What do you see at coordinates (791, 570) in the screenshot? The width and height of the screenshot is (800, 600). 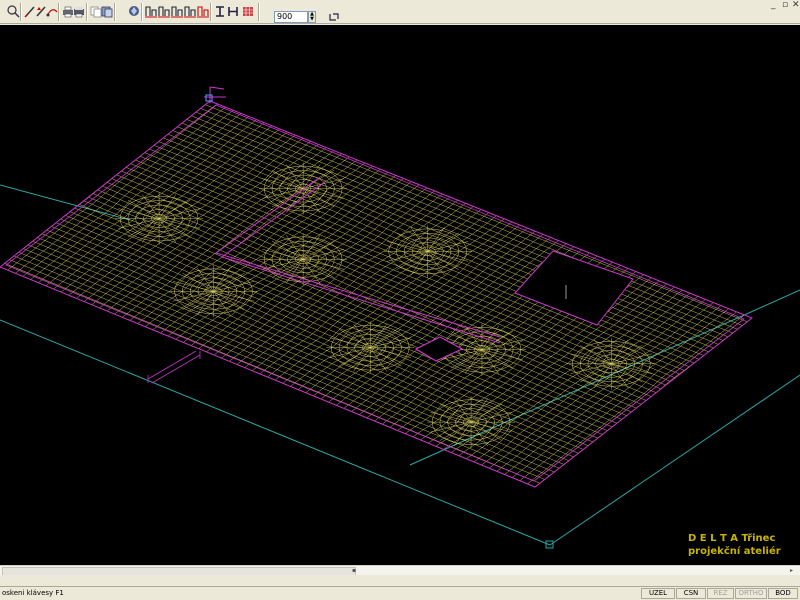 I see `scroll-right-icon: ▸` at bounding box center [791, 570].